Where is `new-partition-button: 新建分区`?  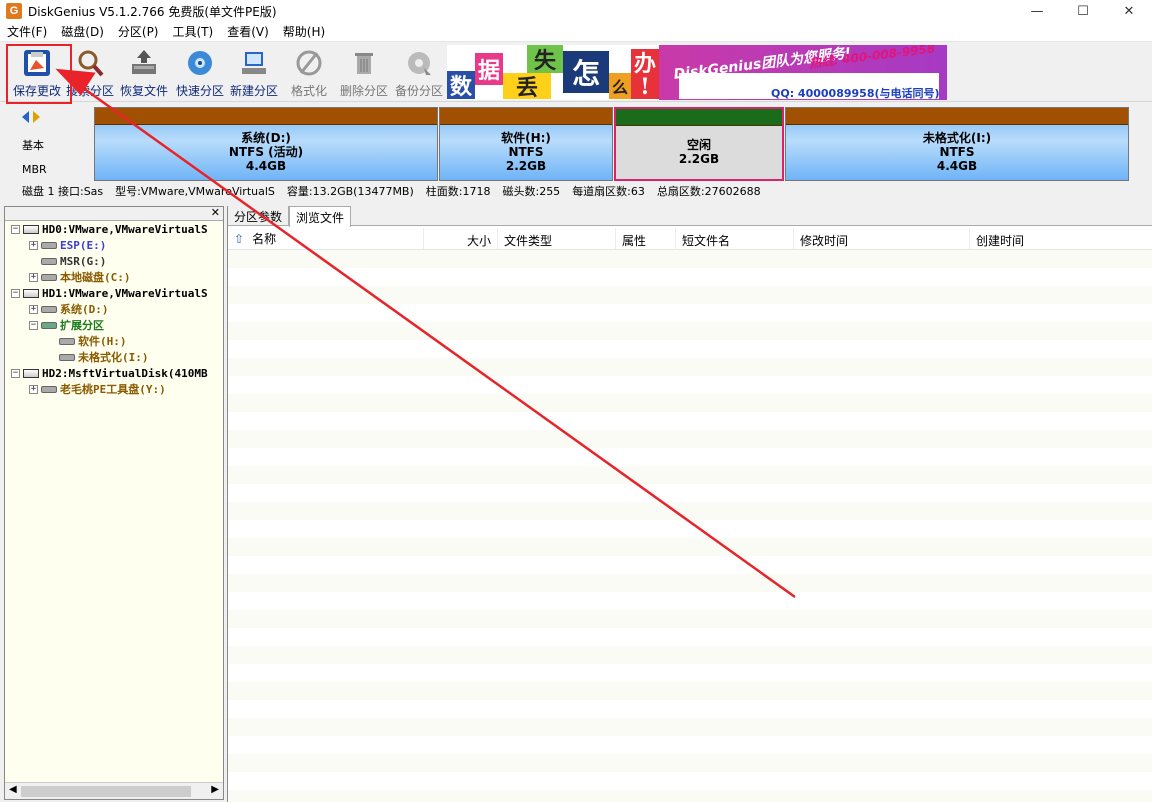
new-partition-button: 新建分区 is located at coordinates (254, 73).